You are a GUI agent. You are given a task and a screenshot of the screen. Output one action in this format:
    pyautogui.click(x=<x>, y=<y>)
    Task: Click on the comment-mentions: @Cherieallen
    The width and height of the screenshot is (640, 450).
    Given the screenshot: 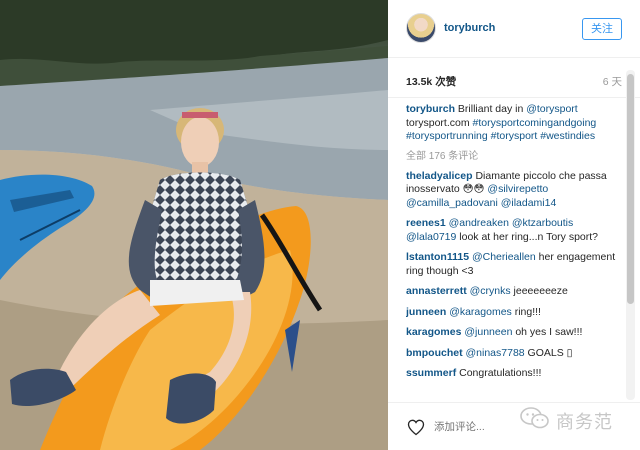 What is the action you would take?
    pyautogui.click(x=504, y=257)
    